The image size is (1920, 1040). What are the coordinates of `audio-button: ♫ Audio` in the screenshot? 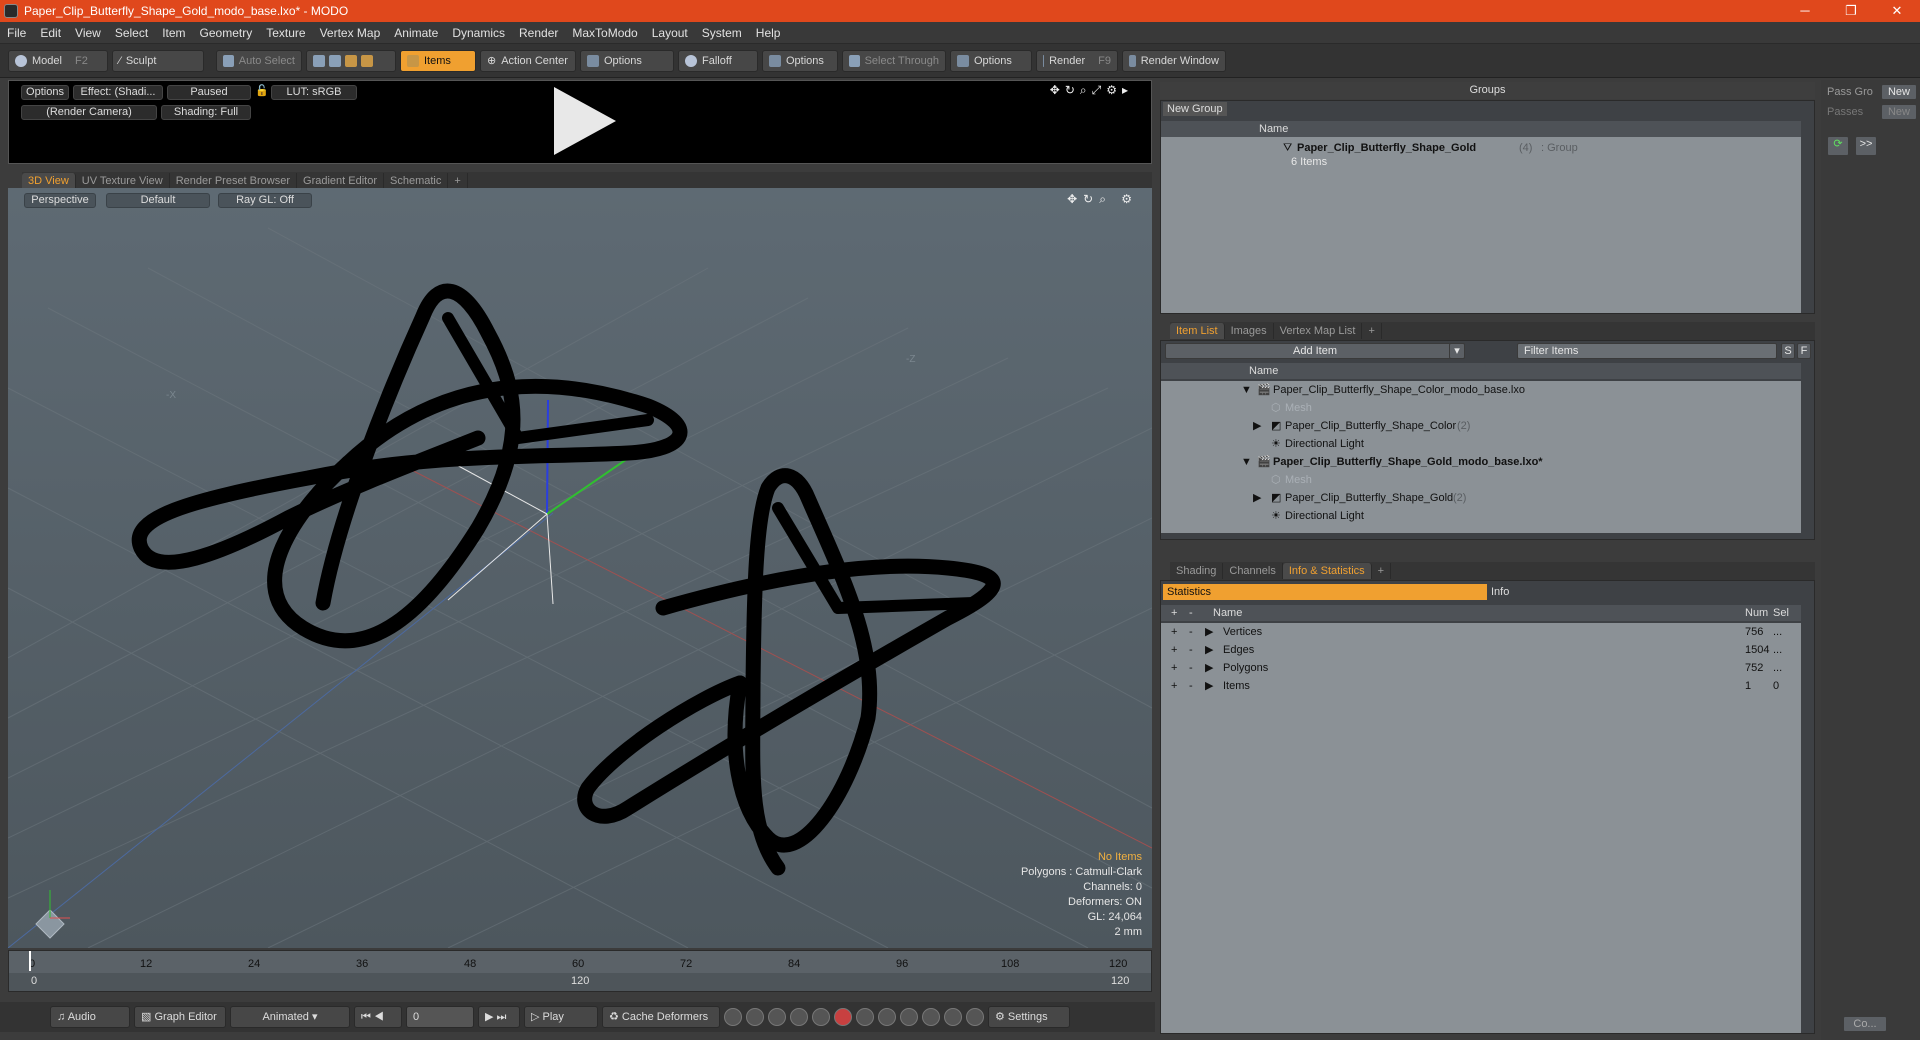 It's located at (90, 1017).